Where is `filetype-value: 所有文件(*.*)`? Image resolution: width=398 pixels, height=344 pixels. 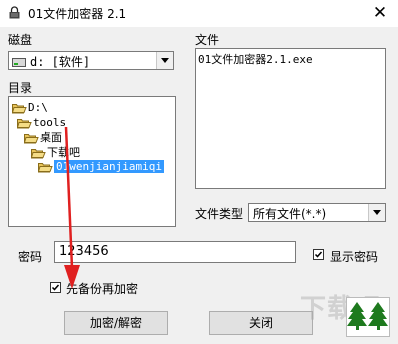 filetype-value: 所有文件(*.*) is located at coordinates (290, 214).